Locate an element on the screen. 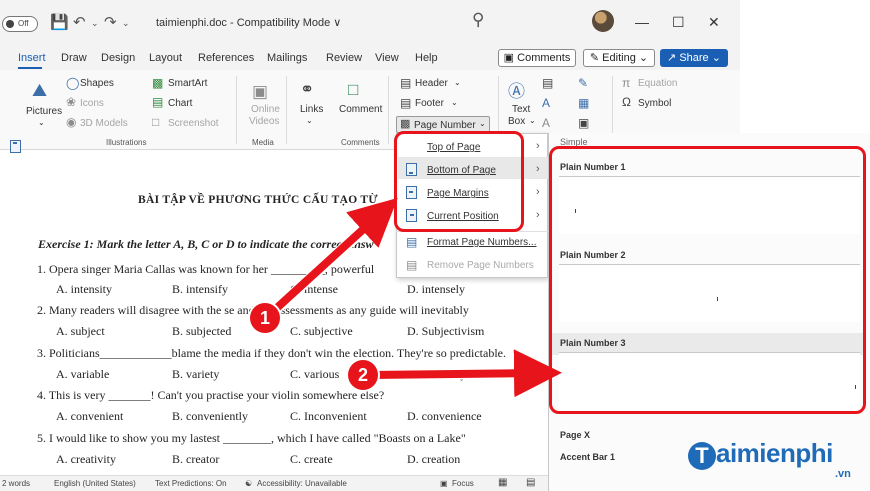 This screenshot has height=491, width=870. links-dropdown-icon: ⌄ is located at coordinates (309, 120).